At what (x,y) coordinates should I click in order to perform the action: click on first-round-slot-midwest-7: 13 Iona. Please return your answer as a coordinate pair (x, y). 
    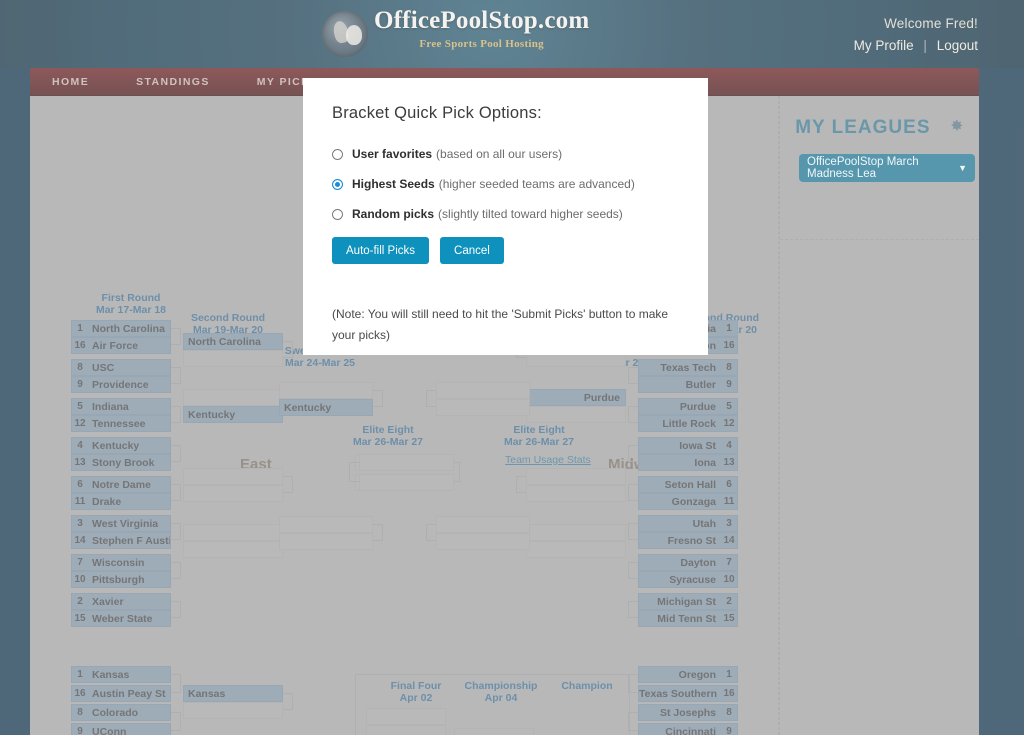
    Looking at the image, I should click on (688, 462).